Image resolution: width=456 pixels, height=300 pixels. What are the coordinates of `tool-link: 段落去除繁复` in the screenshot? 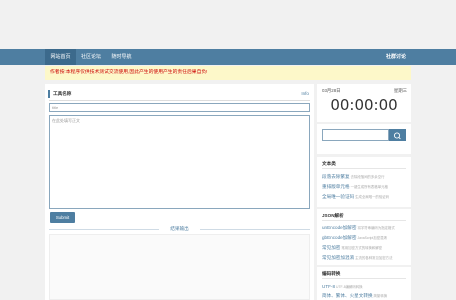 It's located at (336, 176).